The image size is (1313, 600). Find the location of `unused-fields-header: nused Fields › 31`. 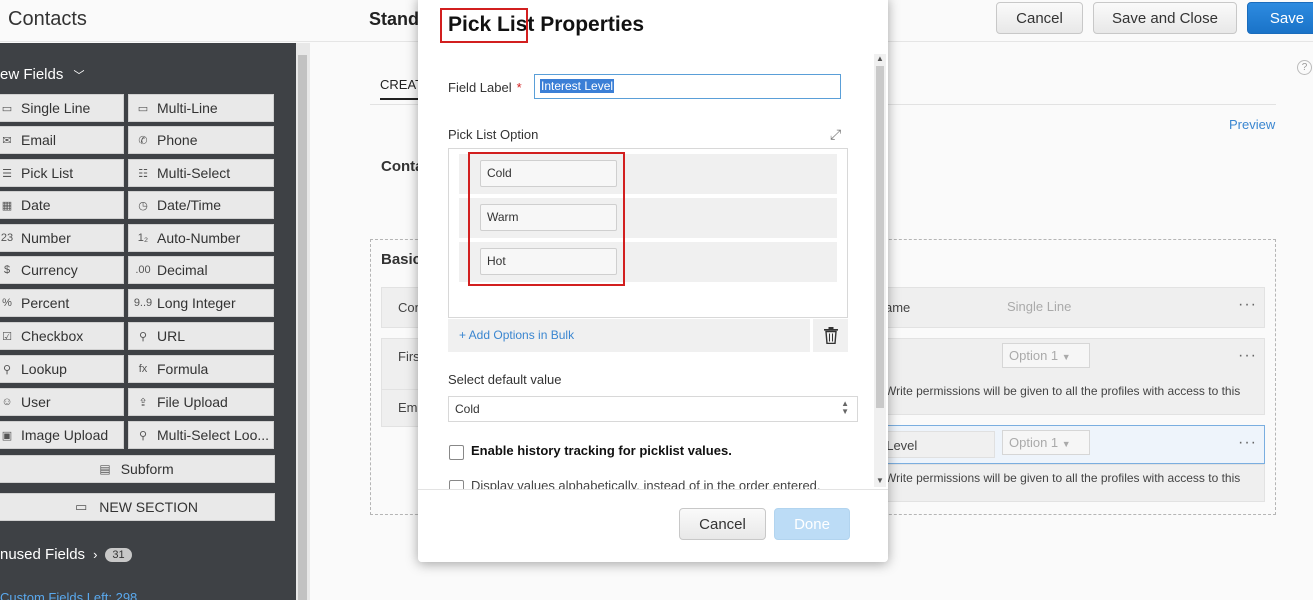

unused-fields-header: nused Fields › 31 is located at coordinates (66, 554).